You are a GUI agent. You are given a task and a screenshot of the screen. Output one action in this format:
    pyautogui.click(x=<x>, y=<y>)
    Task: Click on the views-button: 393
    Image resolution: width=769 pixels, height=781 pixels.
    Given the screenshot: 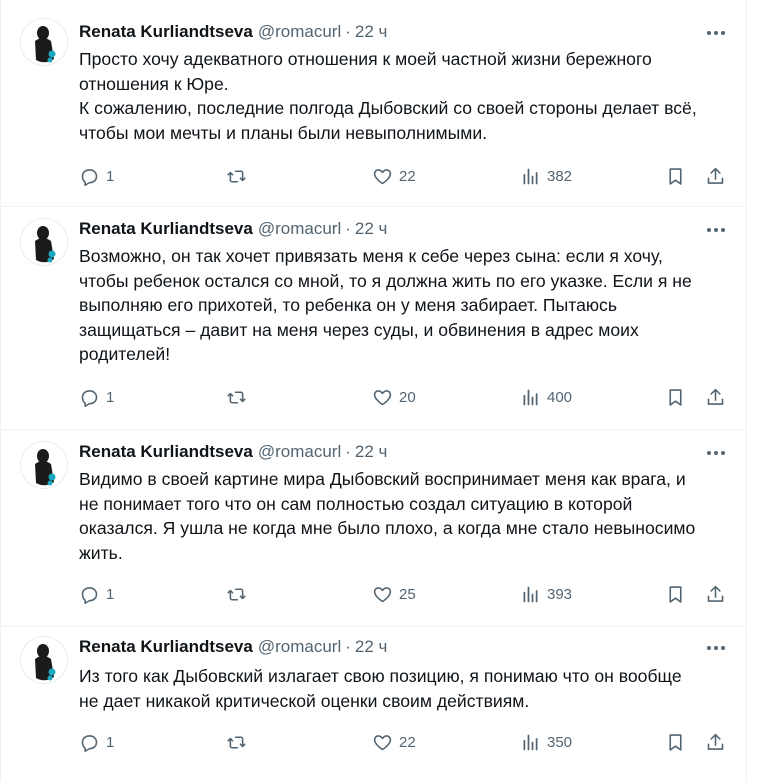 What is the action you would take?
    pyautogui.click(x=546, y=594)
    